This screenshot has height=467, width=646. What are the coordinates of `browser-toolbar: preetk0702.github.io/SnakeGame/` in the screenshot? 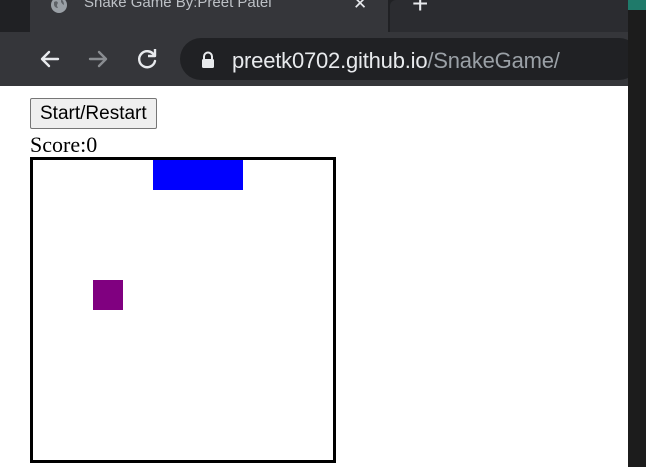 It's located at (320, 59).